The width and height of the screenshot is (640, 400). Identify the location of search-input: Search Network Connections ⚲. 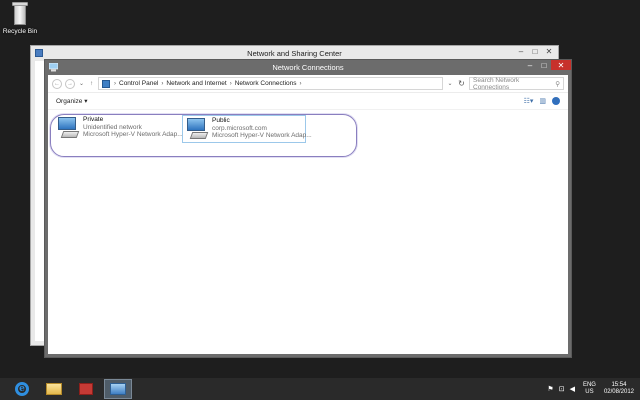
(516, 83).